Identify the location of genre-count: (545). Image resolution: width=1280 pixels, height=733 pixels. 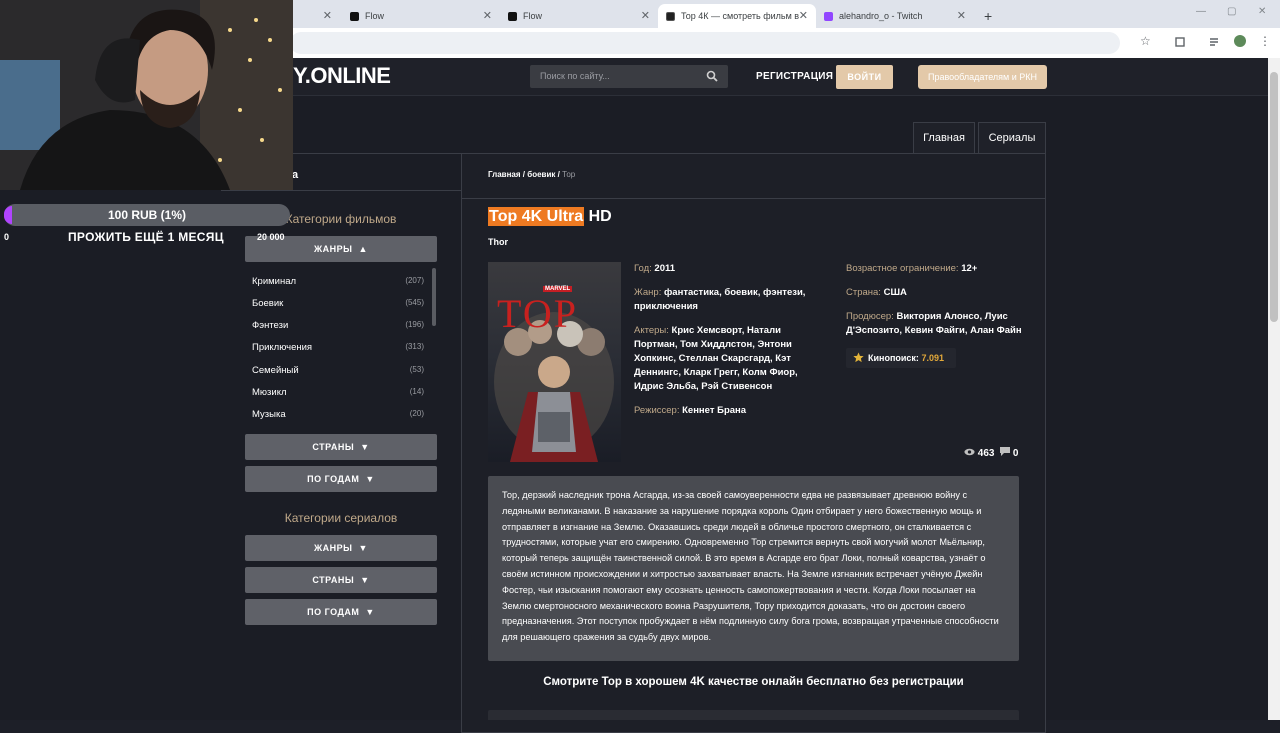
(414, 302).